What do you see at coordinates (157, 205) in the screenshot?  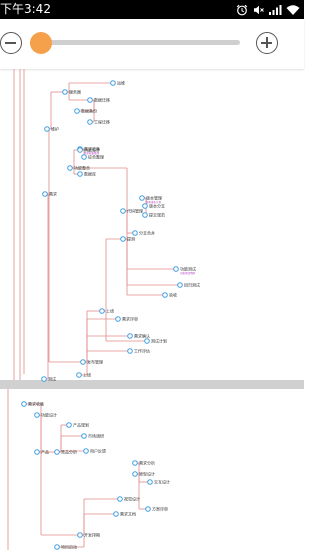 I see `node-label: 版本分支` at bounding box center [157, 205].